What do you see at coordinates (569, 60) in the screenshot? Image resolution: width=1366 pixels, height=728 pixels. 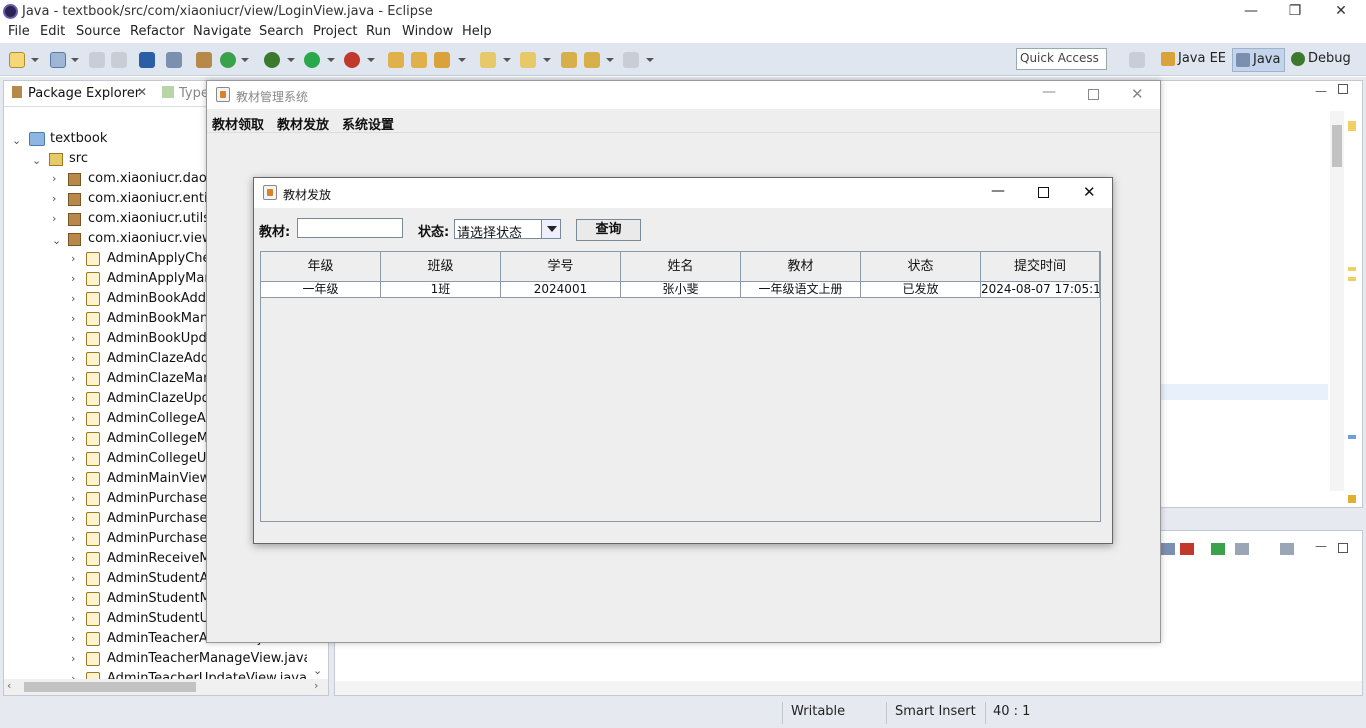 I see `last-edit-icon` at bounding box center [569, 60].